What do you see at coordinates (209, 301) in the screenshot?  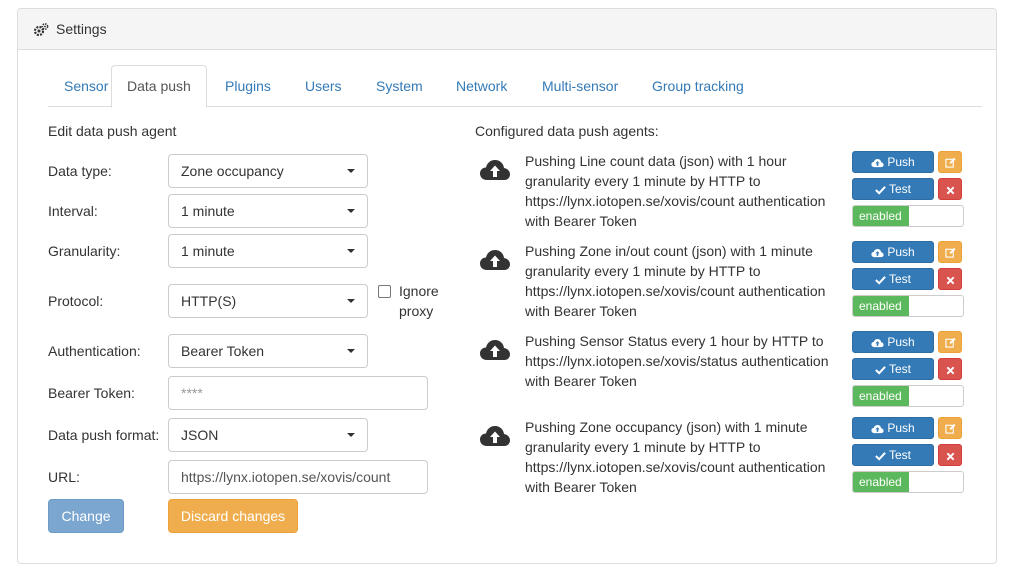 I see `protocol-value: HTTP(S)` at bounding box center [209, 301].